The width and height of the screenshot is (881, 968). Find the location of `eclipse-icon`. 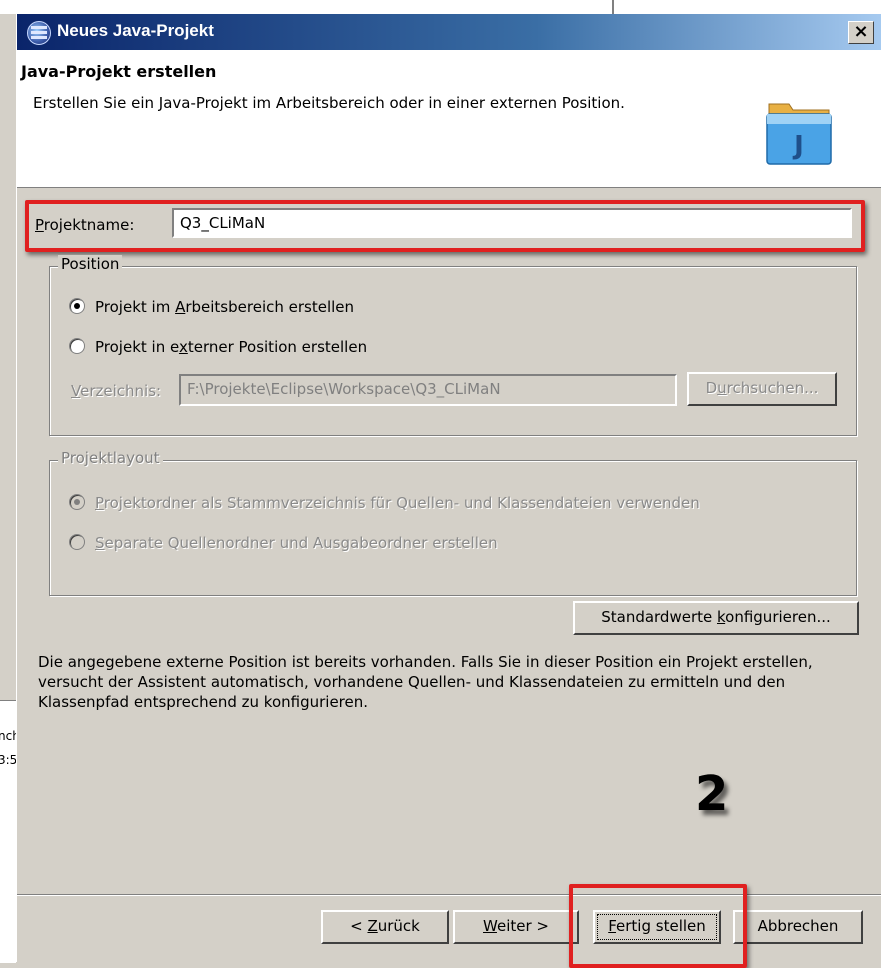

eclipse-icon is located at coordinates (39, 33).